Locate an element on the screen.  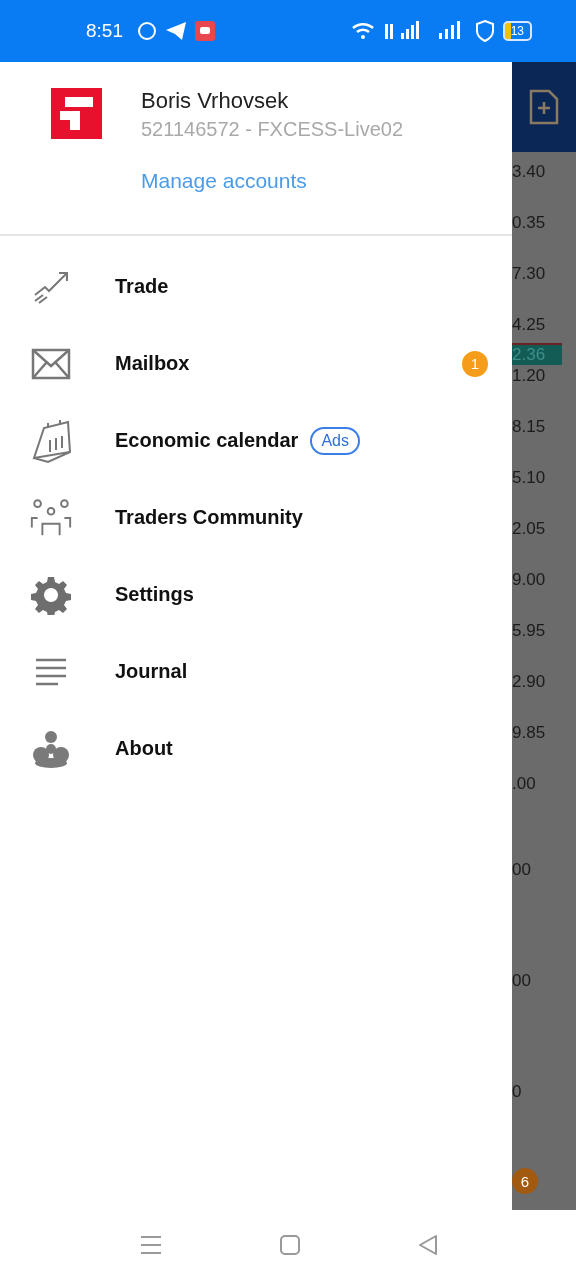
menu-item: Journal is located at coordinates (256, 671).